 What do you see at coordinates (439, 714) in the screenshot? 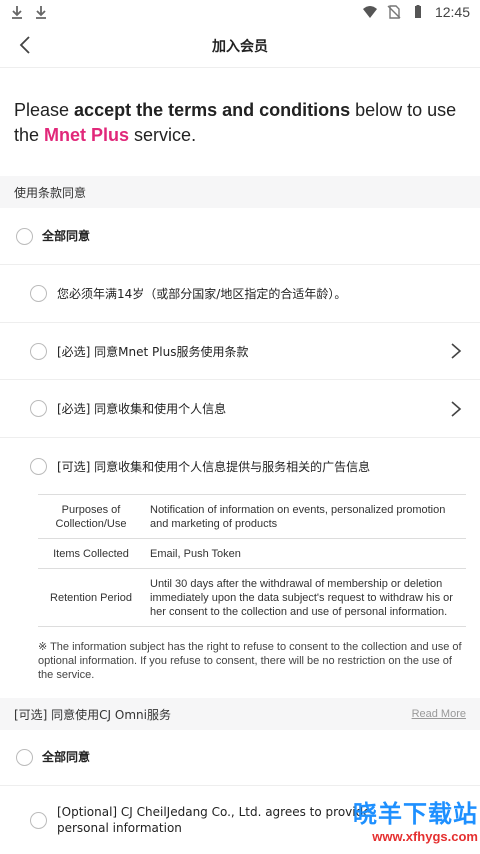
I see `read-more-link: Read More` at bounding box center [439, 714].